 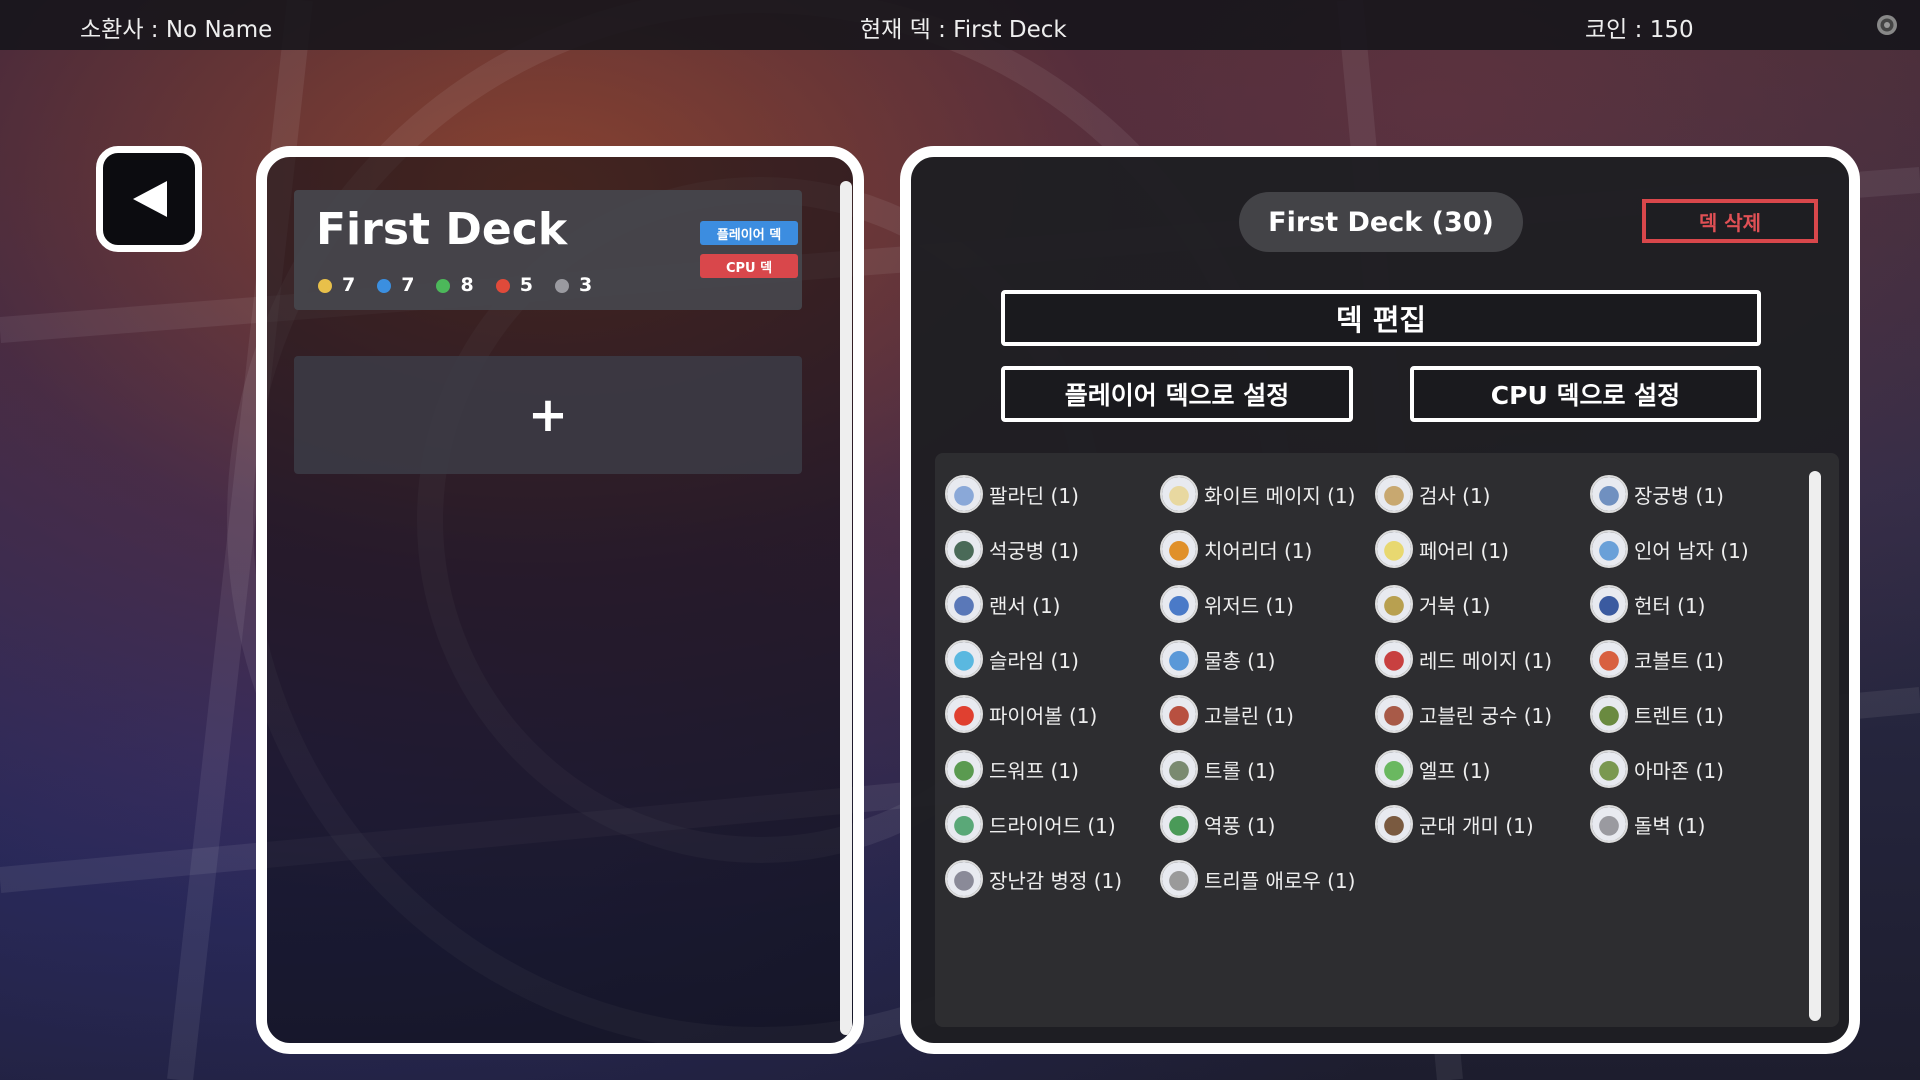 I want to click on light-icon, so click(x=325, y=286).